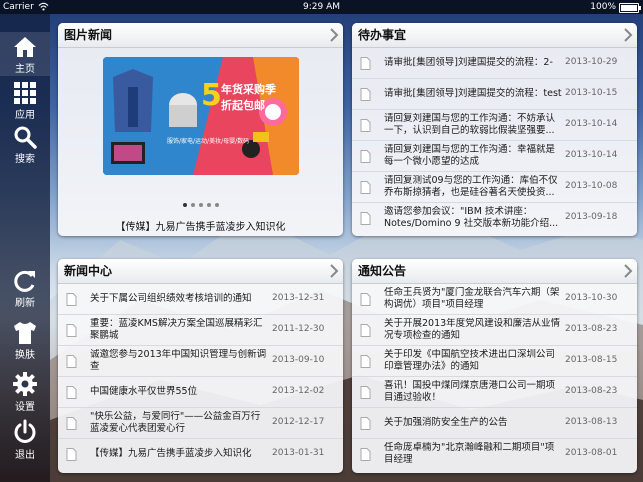  What do you see at coordinates (25, 69) in the screenshot?
I see `sidebar-label-home: 主页` at bounding box center [25, 69].